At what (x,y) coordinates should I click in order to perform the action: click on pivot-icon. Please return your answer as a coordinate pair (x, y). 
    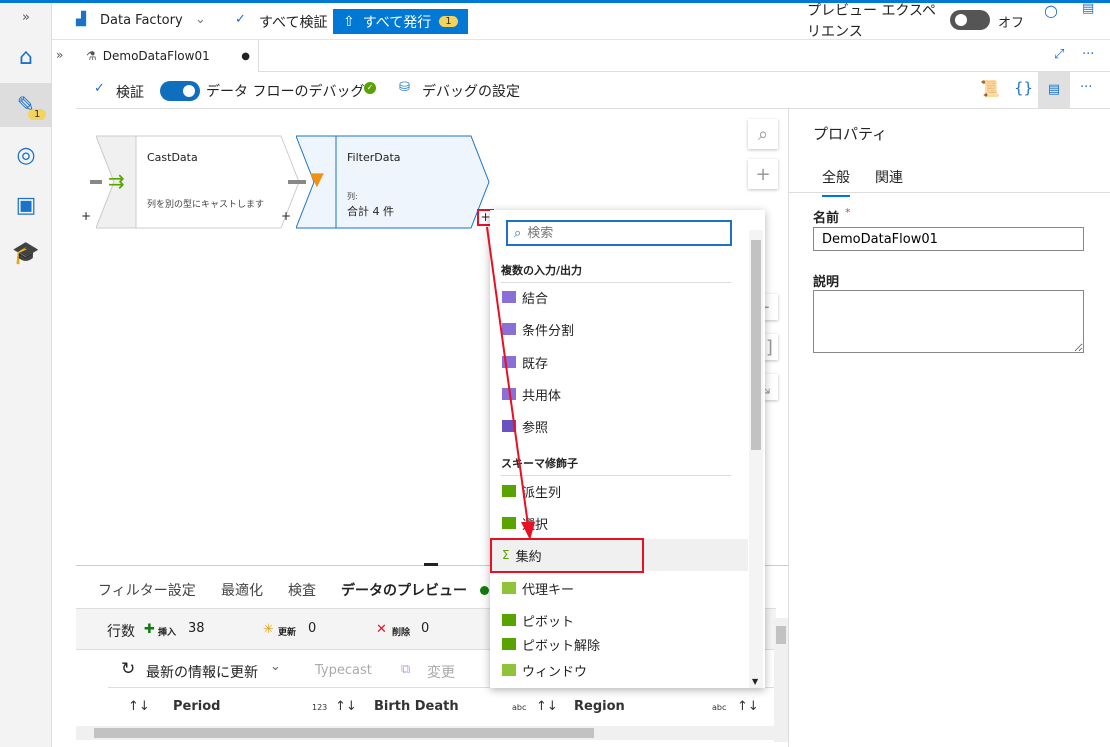
    Looking at the image, I should click on (509, 620).